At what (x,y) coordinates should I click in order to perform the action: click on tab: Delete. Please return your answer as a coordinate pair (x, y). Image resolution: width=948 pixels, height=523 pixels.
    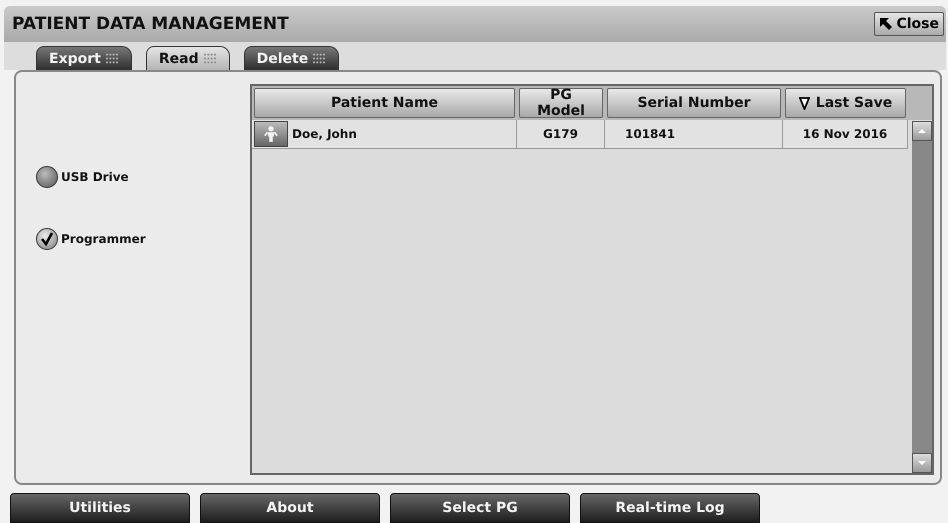
    Looking at the image, I should click on (292, 58).